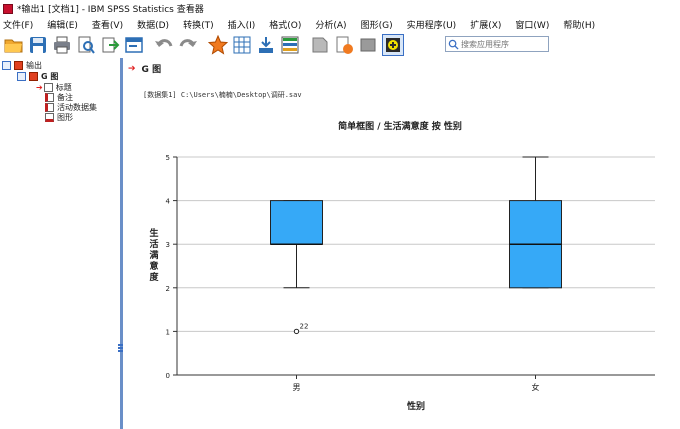 This screenshot has height=429, width=680. Describe the element at coordinates (290, 45) in the screenshot. I see `value-labels-icon` at that location.